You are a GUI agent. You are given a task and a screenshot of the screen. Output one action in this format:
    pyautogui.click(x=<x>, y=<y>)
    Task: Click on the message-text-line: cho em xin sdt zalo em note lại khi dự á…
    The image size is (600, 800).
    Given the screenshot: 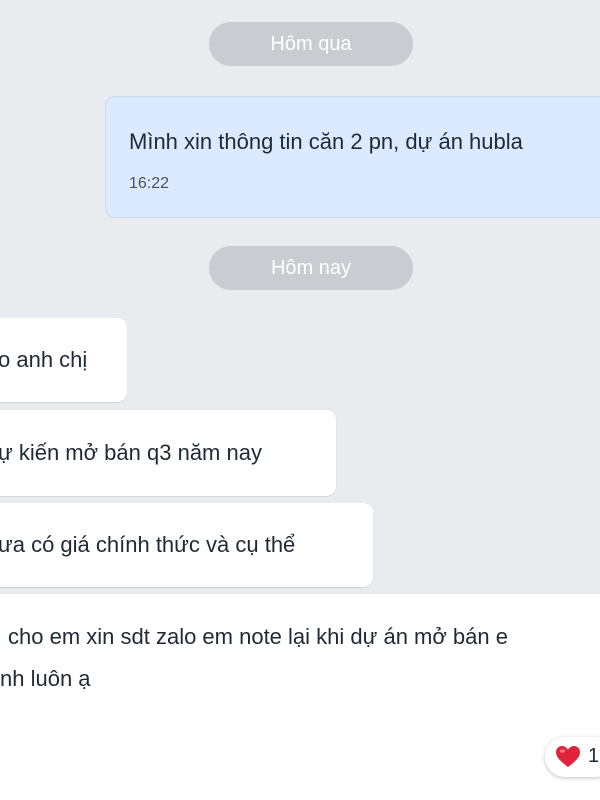 What is the action you would take?
    pyautogui.click(x=258, y=636)
    